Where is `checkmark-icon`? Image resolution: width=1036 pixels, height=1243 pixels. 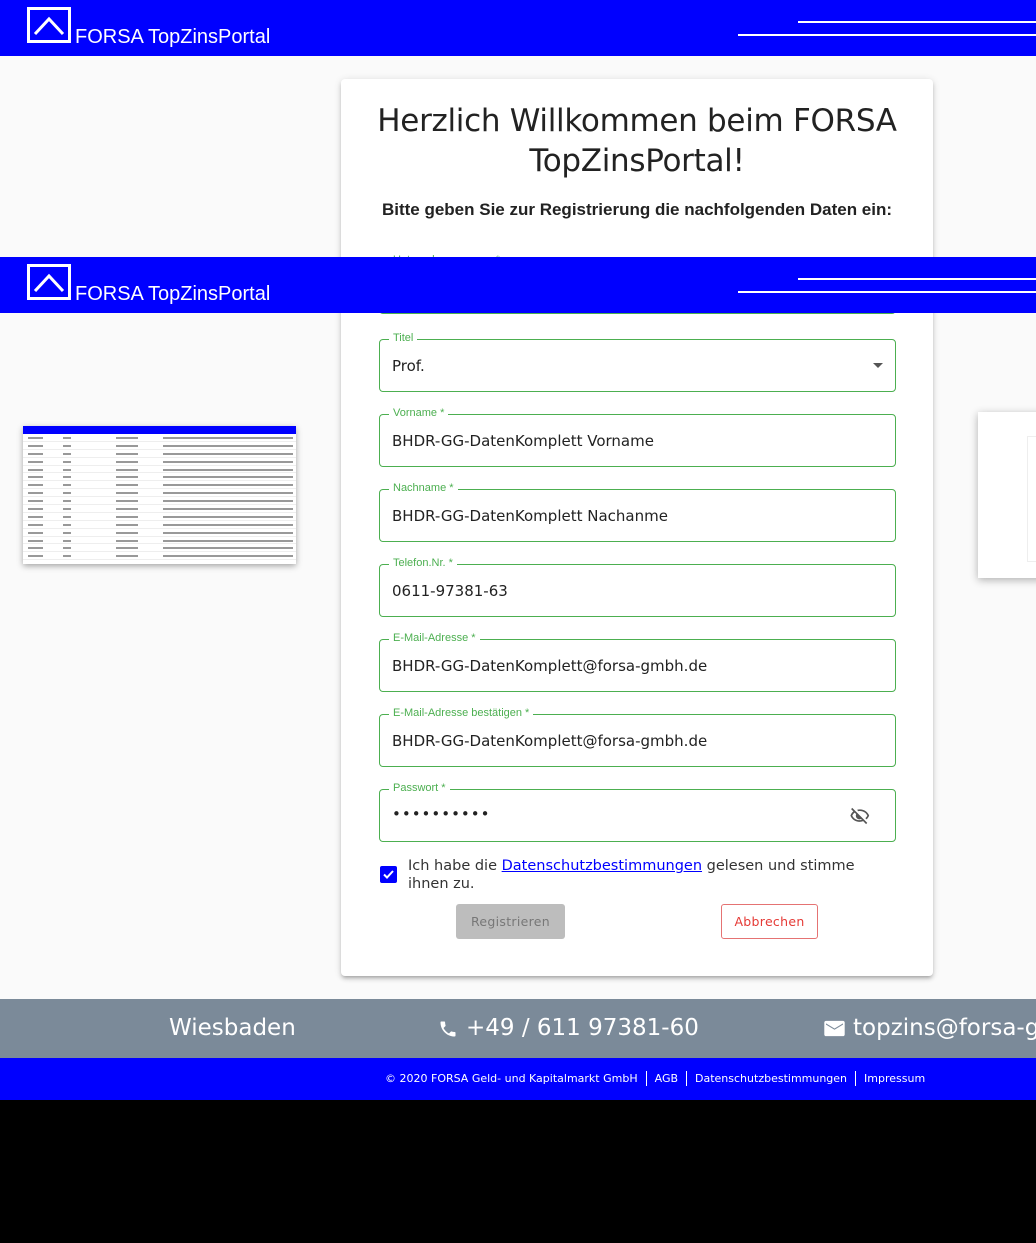
checkmark-icon is located at coordinates (388, 874).